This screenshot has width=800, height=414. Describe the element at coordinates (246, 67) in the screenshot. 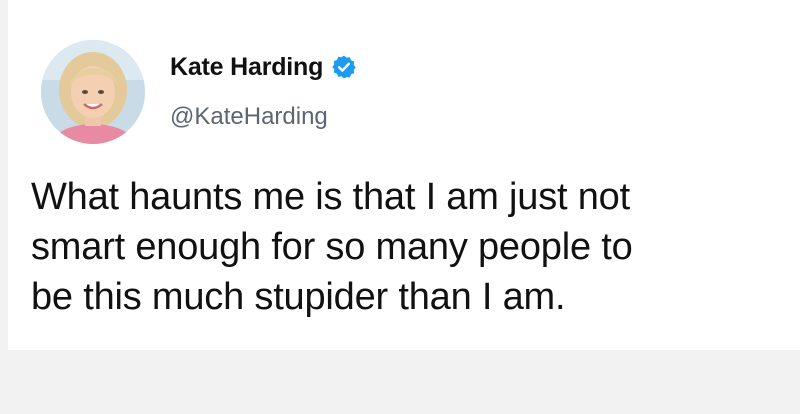

I see `author-display-name: Kate Harding` at that location.